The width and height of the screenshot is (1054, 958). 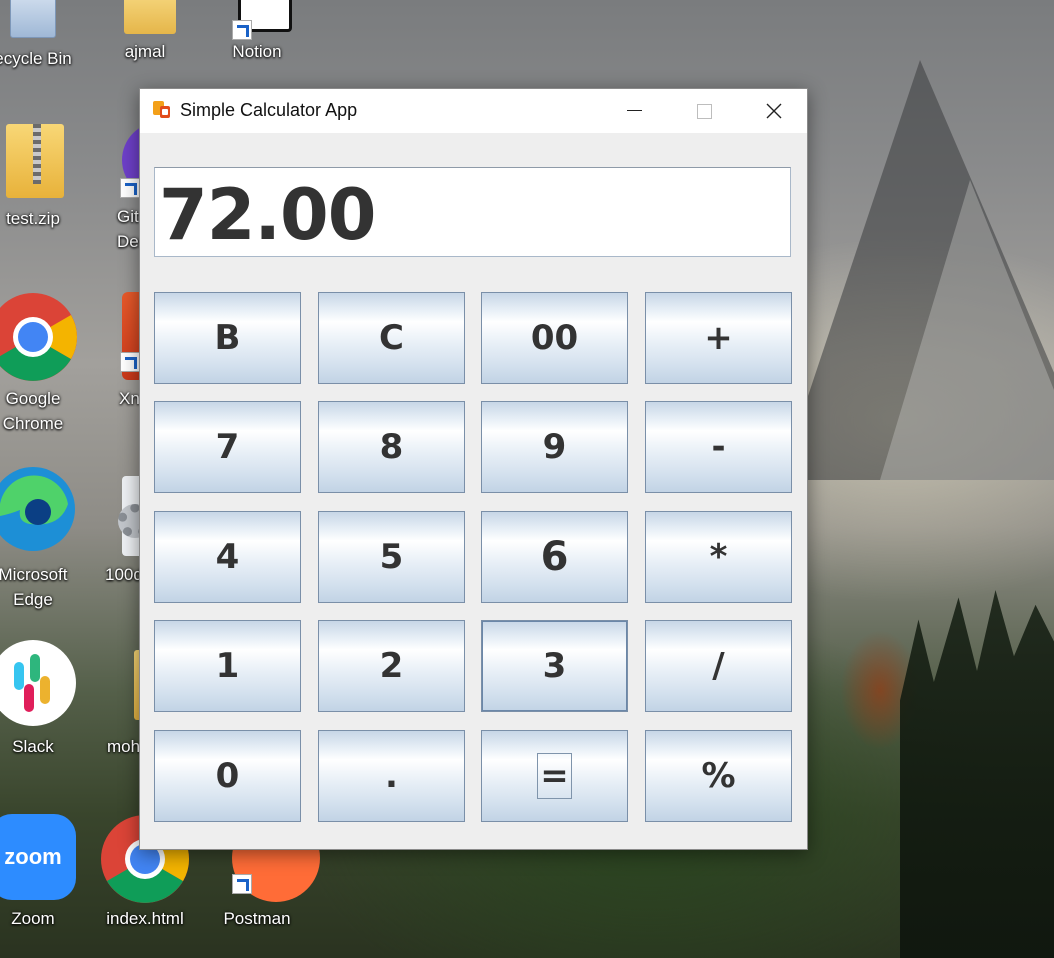 I want to click on recycle-bin-icon, so click(x=35, y=23).